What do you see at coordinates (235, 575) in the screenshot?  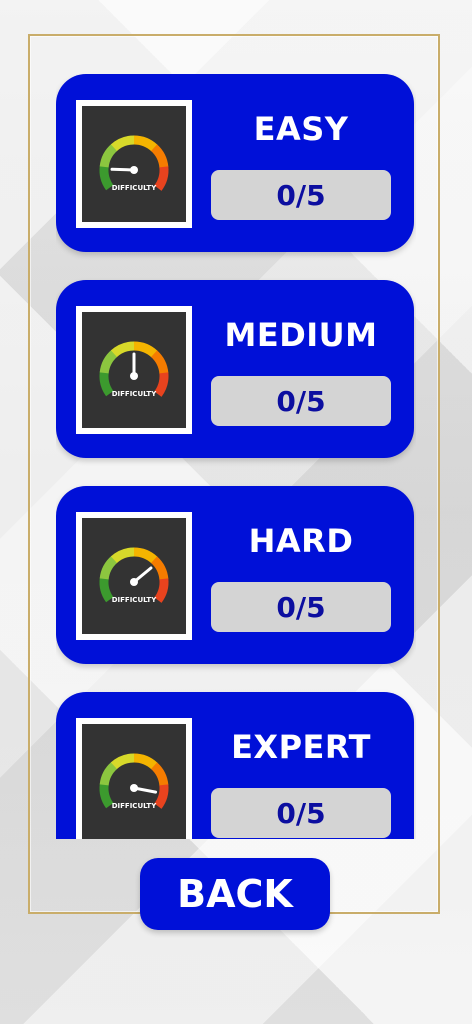 I see `level-card-hard: DIFFICULTY HARD 0/5` at bounding box center [235, 575].